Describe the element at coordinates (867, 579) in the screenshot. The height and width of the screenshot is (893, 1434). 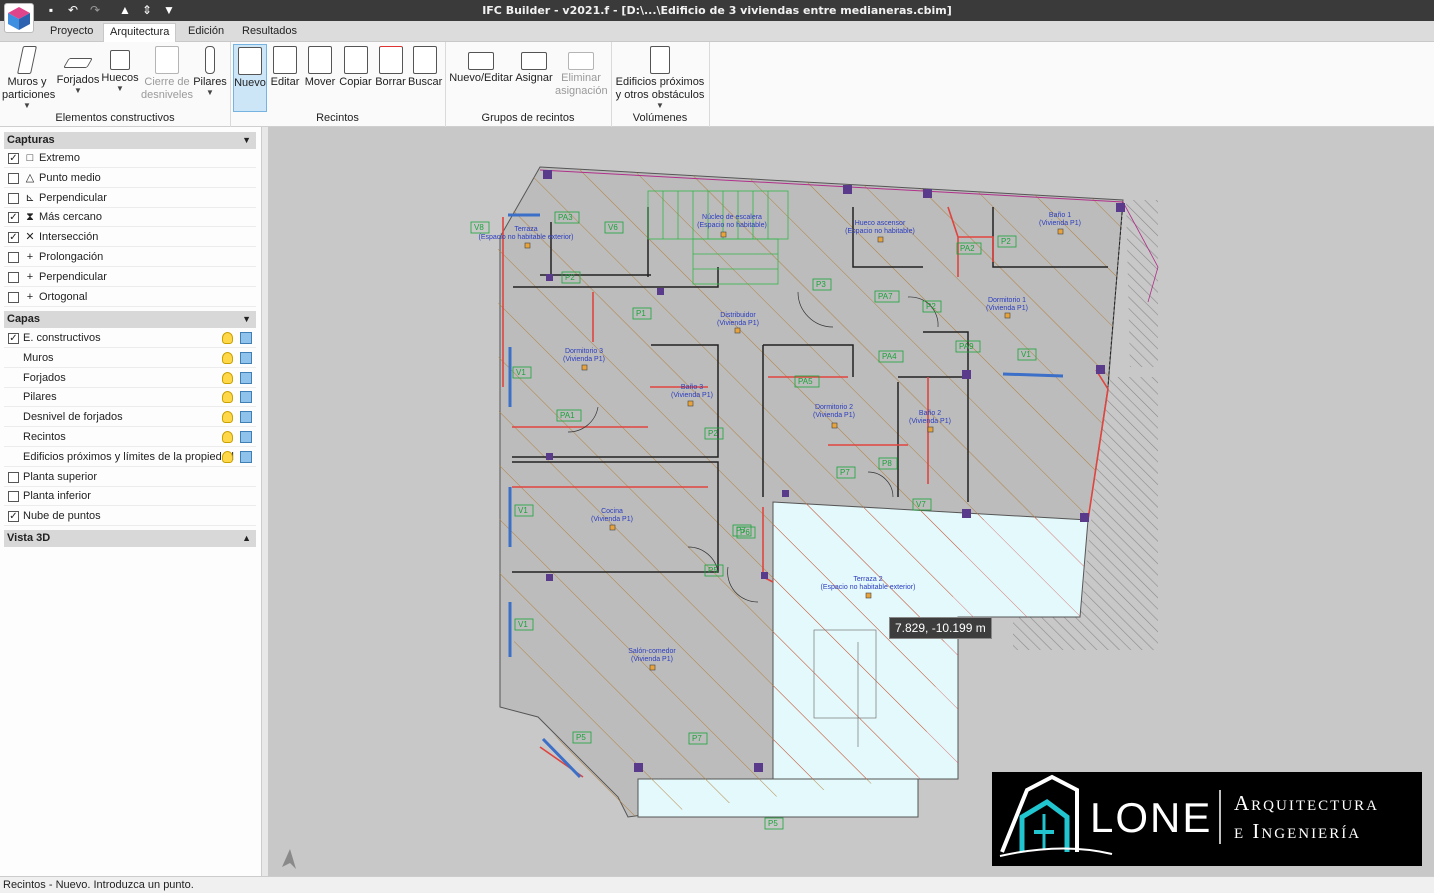
I see `room-name-label: Terraza 2` at that location.